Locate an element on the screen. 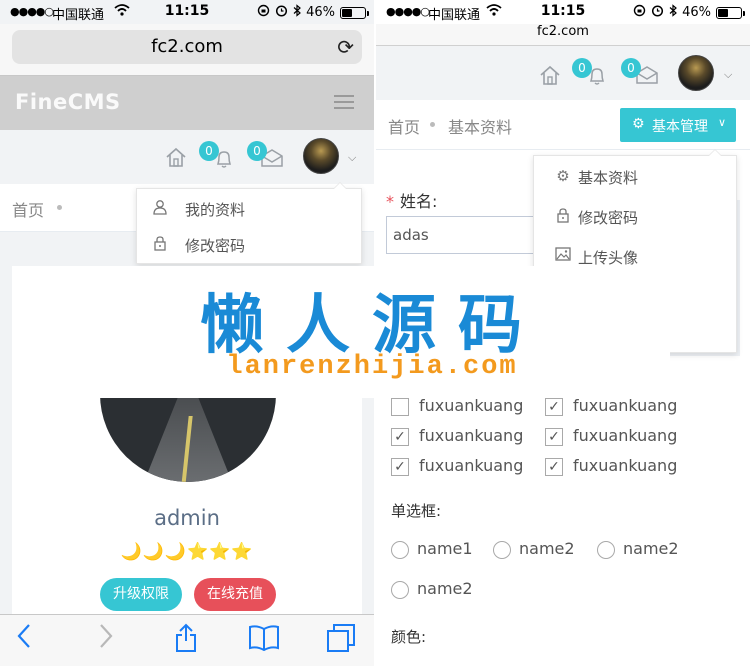  bookmarks-icon is located at coordinates (264, 640).